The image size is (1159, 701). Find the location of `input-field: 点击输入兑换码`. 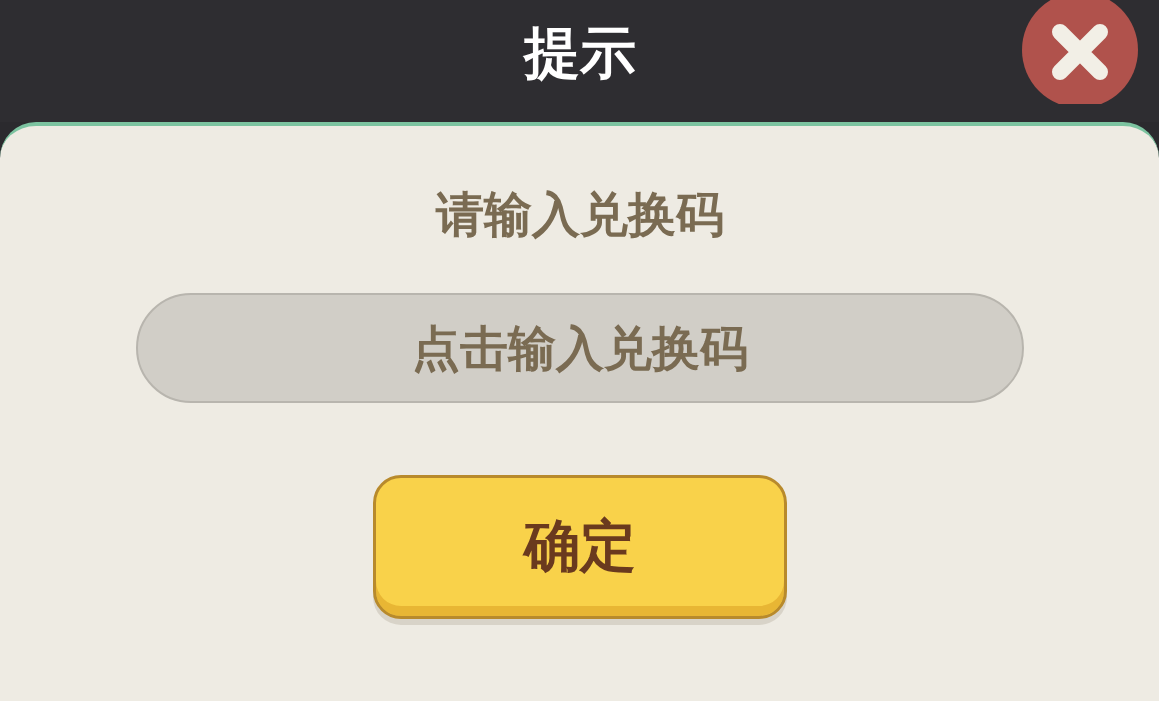

input-field: 点击输入兑换码 is located at coordinates (579, 347).